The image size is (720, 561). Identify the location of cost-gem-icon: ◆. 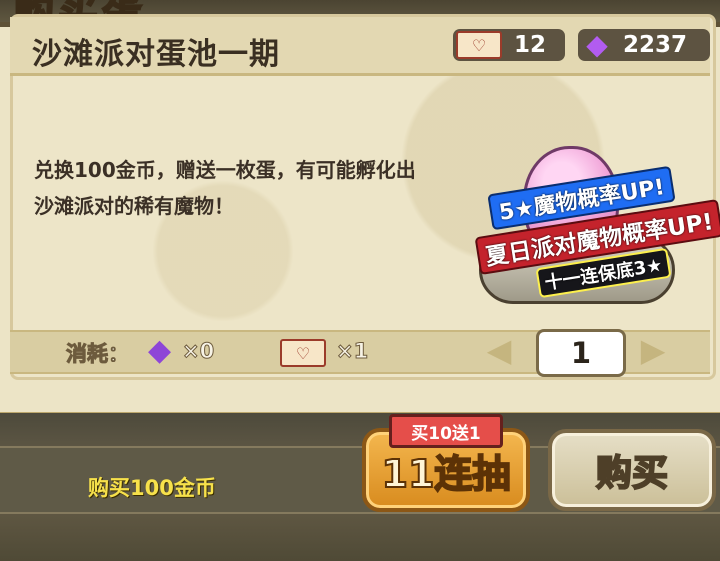
(160, 350).